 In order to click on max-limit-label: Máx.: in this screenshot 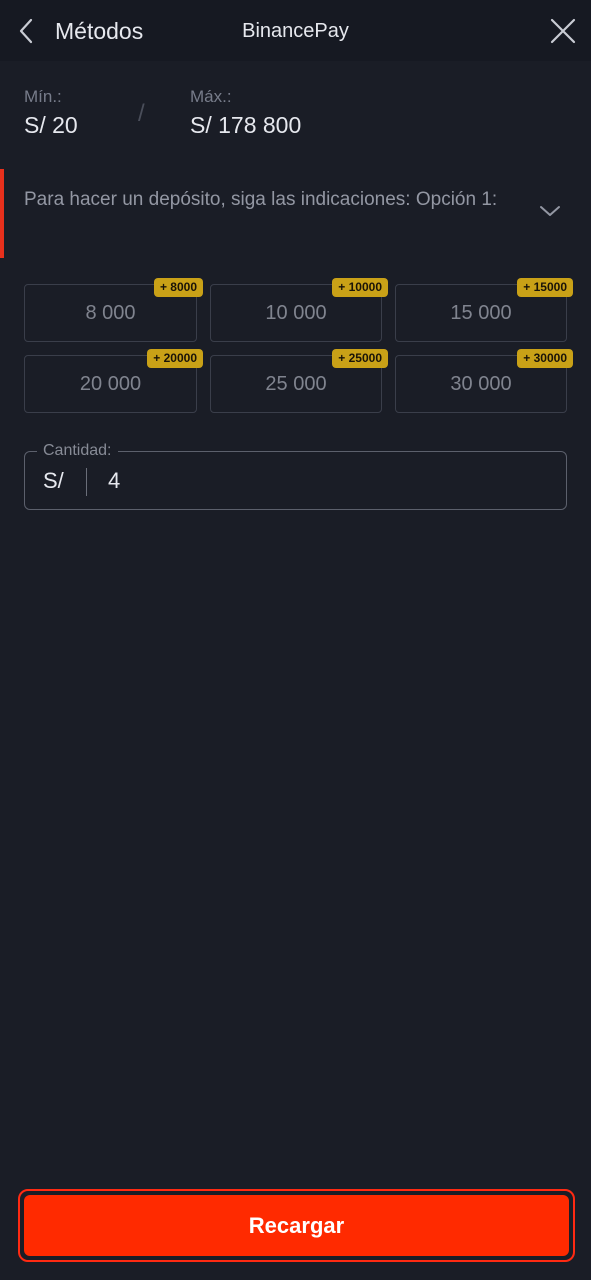, I will do `click(211, 96)`.